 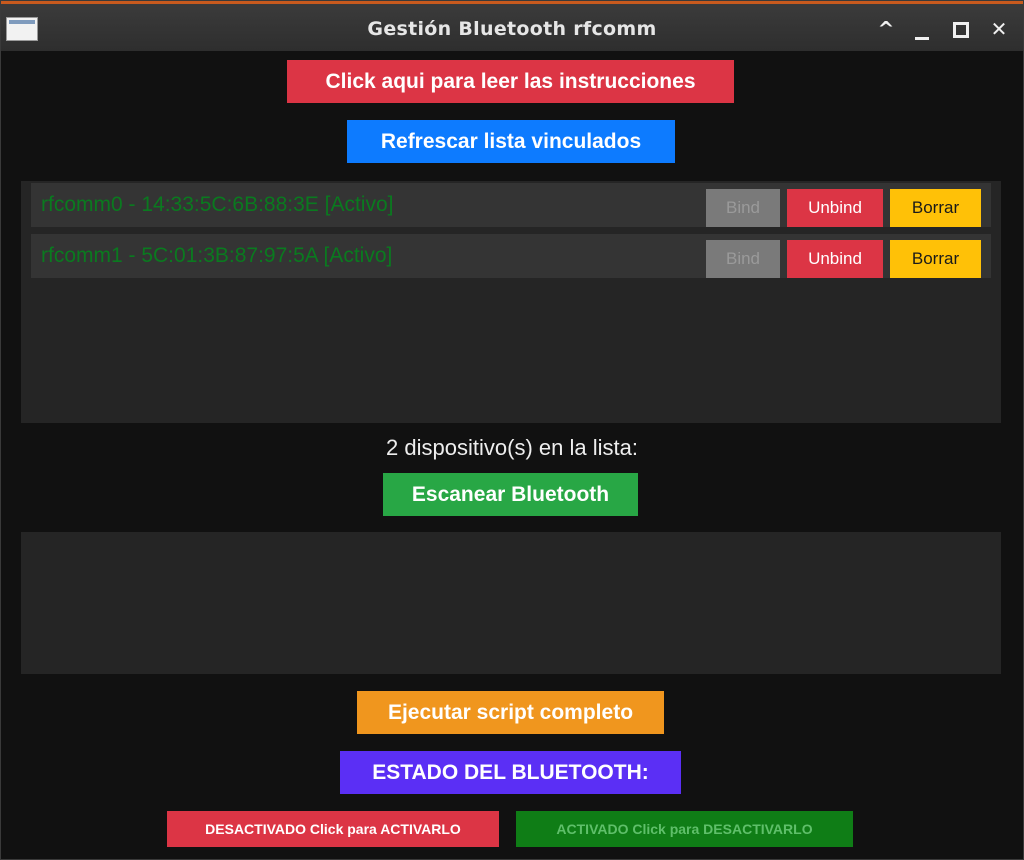 I want to click on device-label: rfcomm0 - 14:33:5C:6B:88:3E [Activo], so click(x=217, y=204).